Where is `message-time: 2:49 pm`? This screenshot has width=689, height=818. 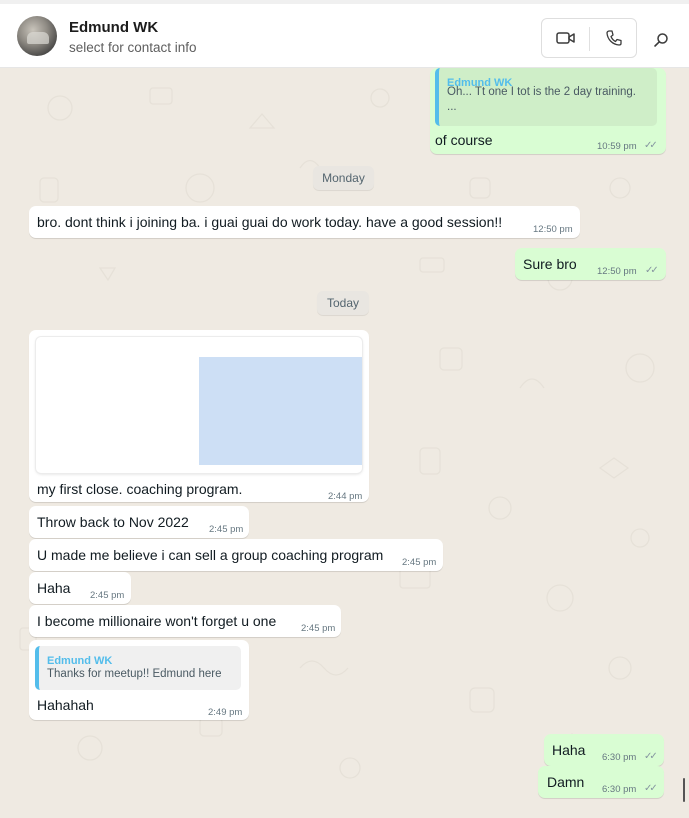 message-time: 2:49 pm is located at coordinates (225, 712).